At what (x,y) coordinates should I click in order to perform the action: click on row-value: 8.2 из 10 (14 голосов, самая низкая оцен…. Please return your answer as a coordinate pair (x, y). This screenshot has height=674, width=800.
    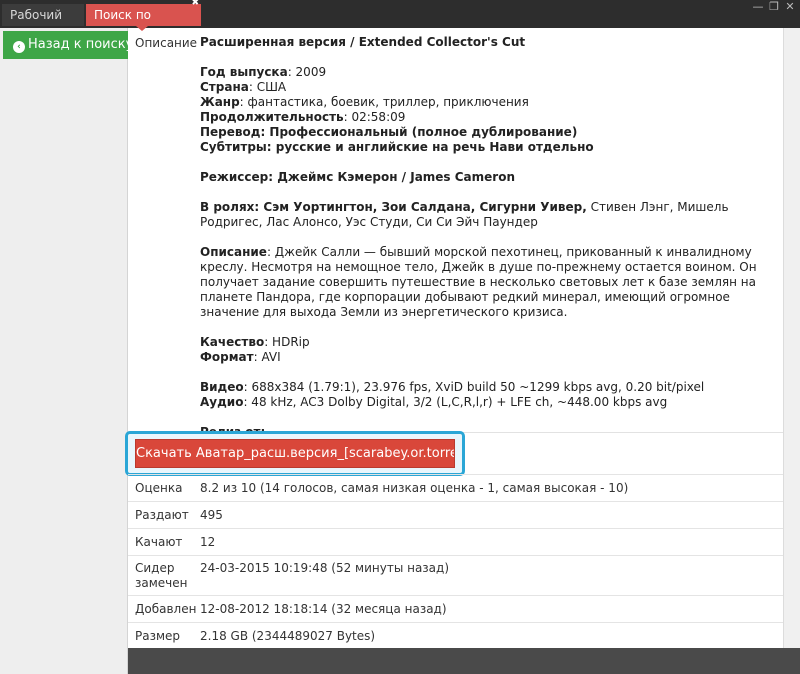
    Looking at the image, I should click on (414, 488).